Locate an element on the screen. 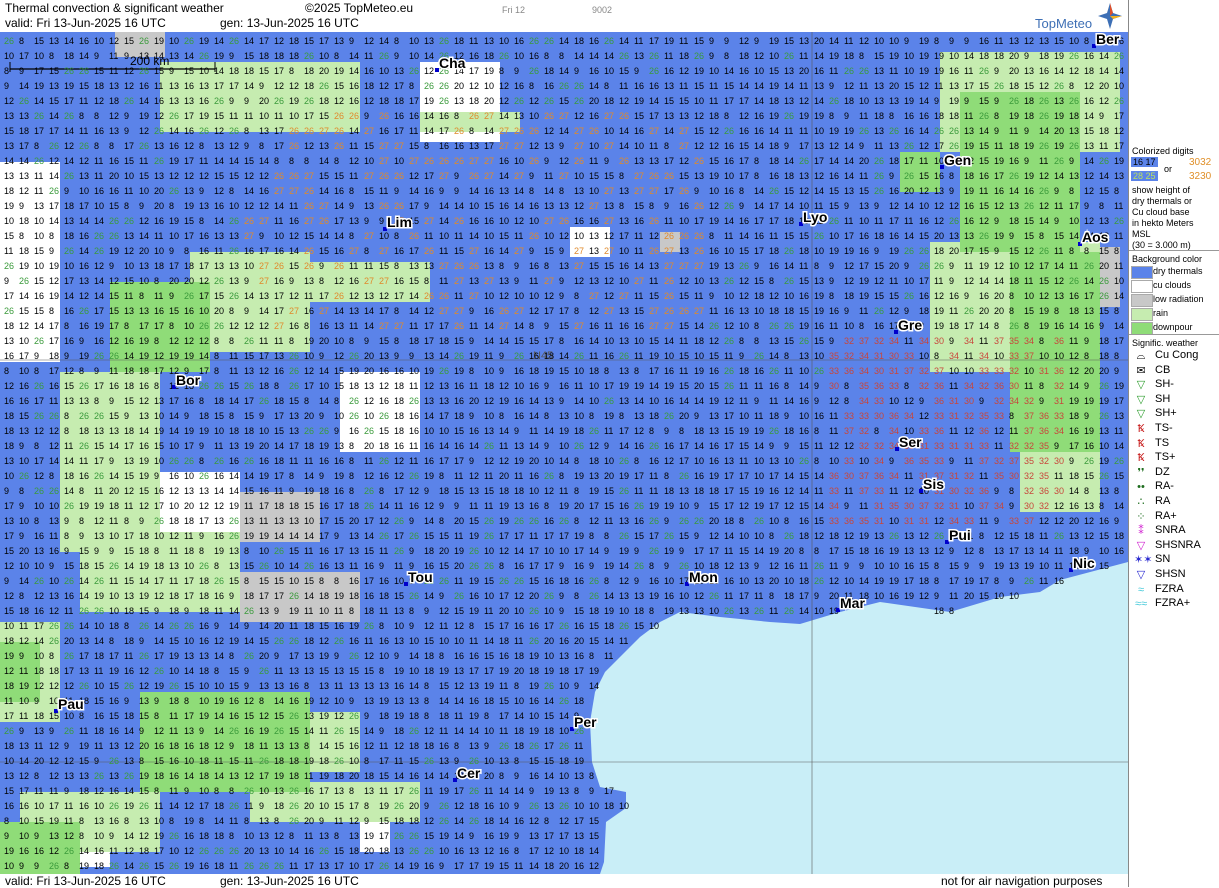  topmeteo-logo: TopMeteo is located at coordinates (1080, 16).